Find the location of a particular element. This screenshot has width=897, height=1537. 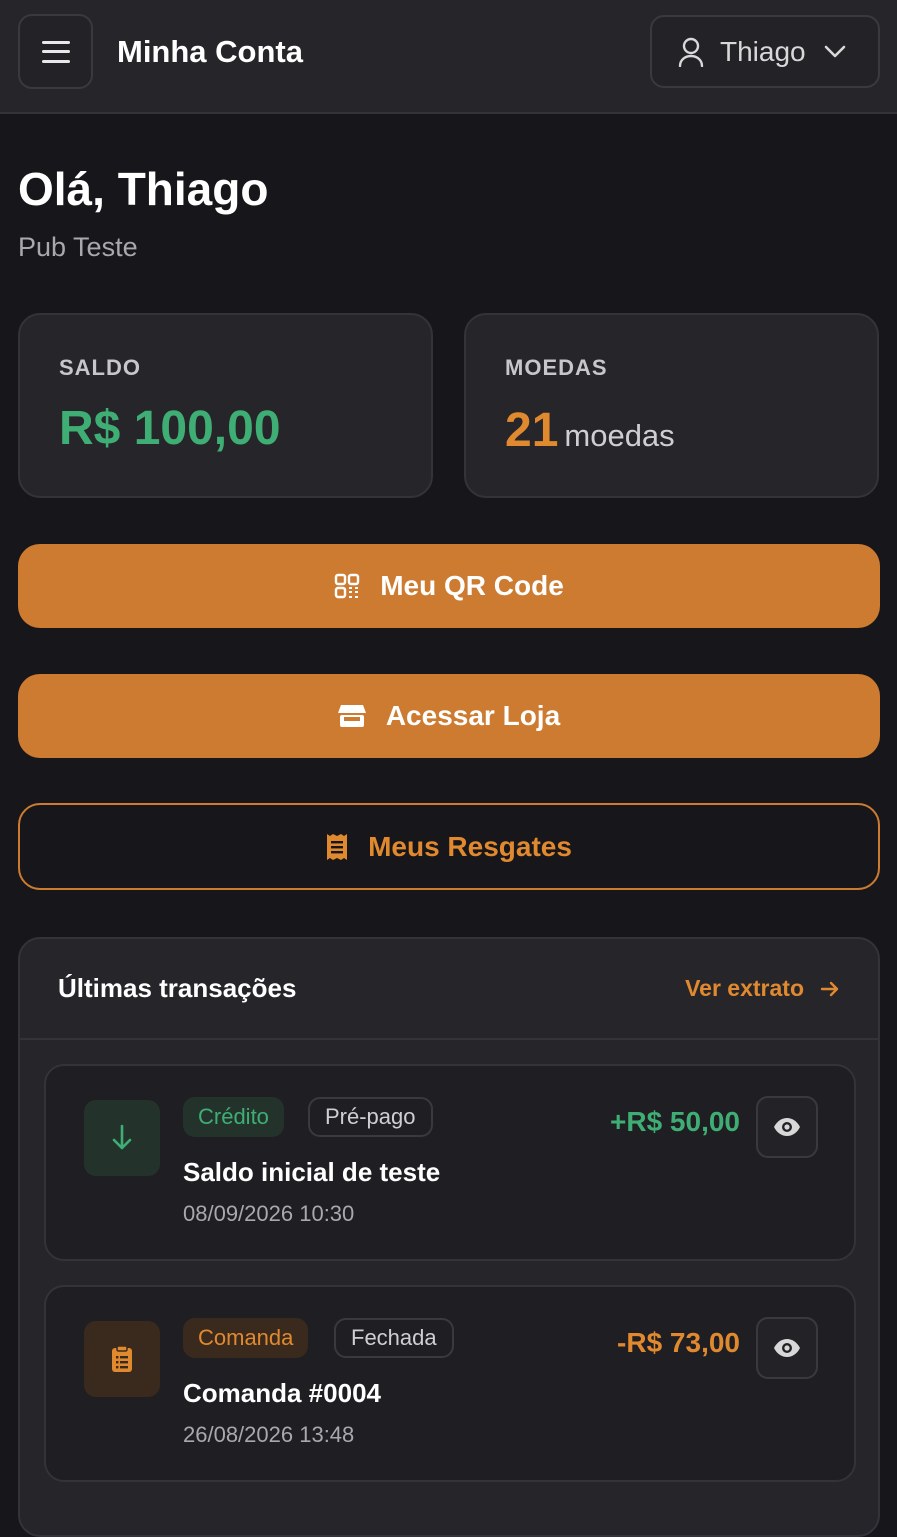

clipboard-icon is located at coordinates (122, 1359).